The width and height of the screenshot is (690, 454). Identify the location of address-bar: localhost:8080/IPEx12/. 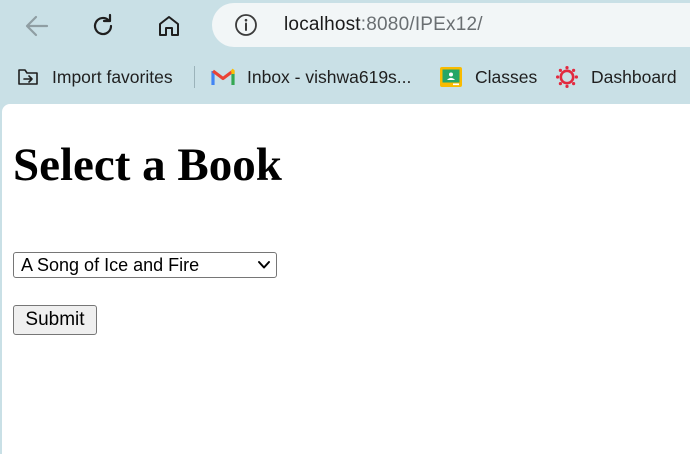
(451, 25).